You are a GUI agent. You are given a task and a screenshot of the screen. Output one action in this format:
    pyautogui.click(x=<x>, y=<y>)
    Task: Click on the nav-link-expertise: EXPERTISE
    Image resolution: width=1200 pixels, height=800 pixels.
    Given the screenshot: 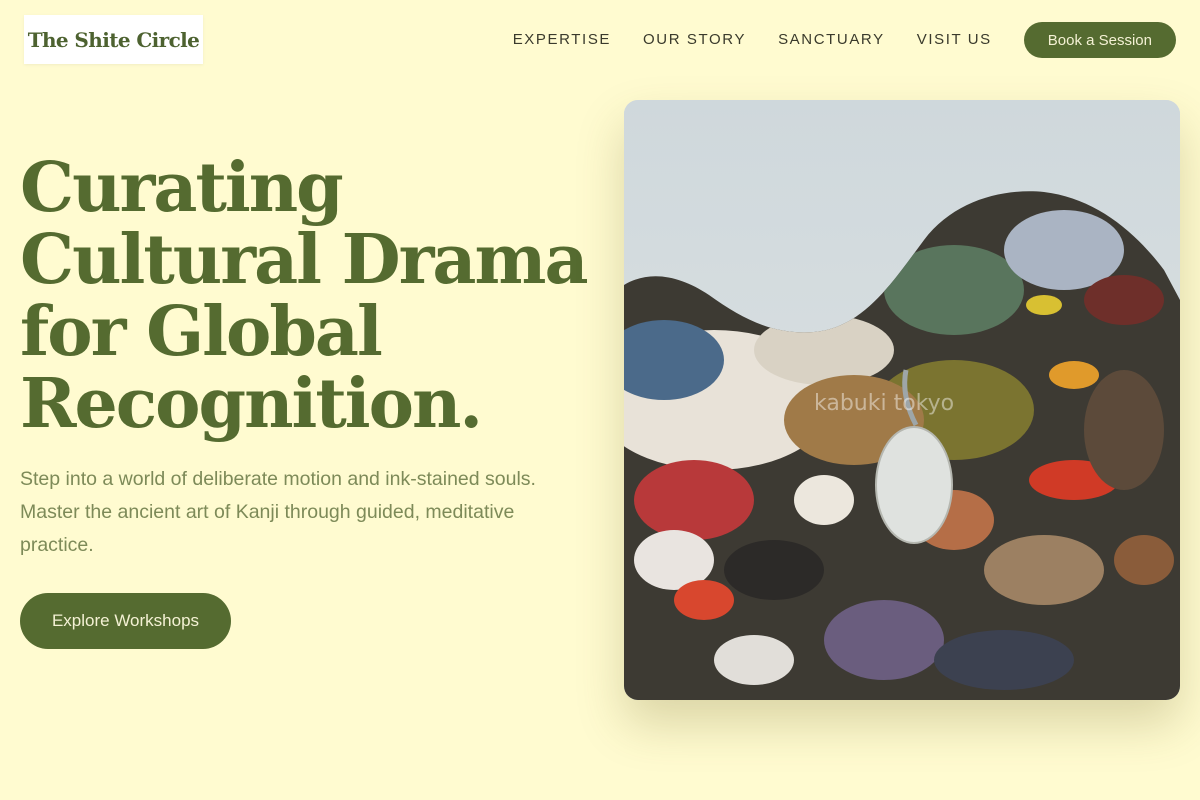 What is the action you would take?
    pyautogui.click(x=562, y=40)
    